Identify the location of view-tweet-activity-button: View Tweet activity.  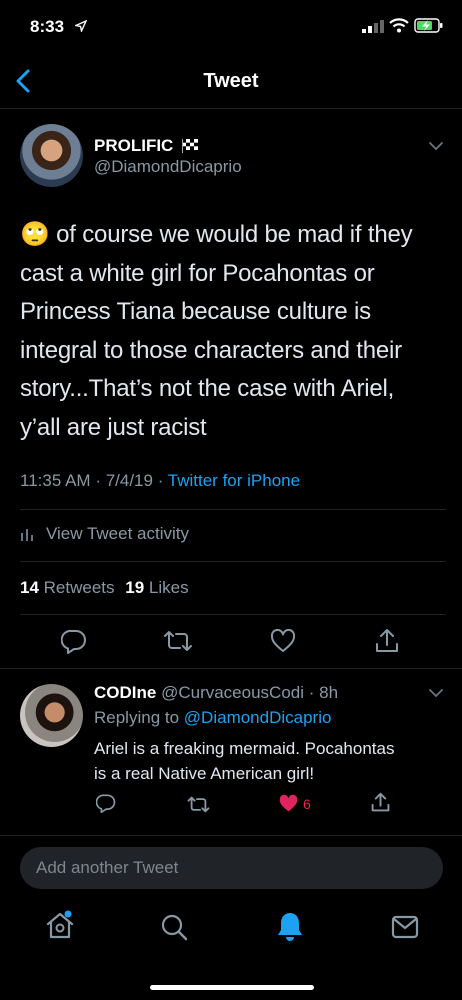
(104, 534).